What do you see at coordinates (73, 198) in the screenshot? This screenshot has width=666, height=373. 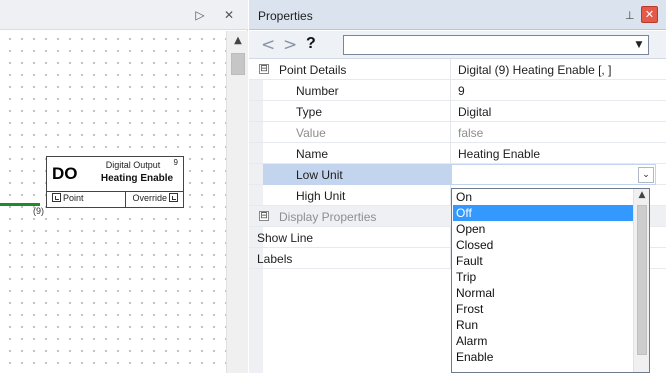 I see `point-pin-label: Point` at bounding box center [73, 198].